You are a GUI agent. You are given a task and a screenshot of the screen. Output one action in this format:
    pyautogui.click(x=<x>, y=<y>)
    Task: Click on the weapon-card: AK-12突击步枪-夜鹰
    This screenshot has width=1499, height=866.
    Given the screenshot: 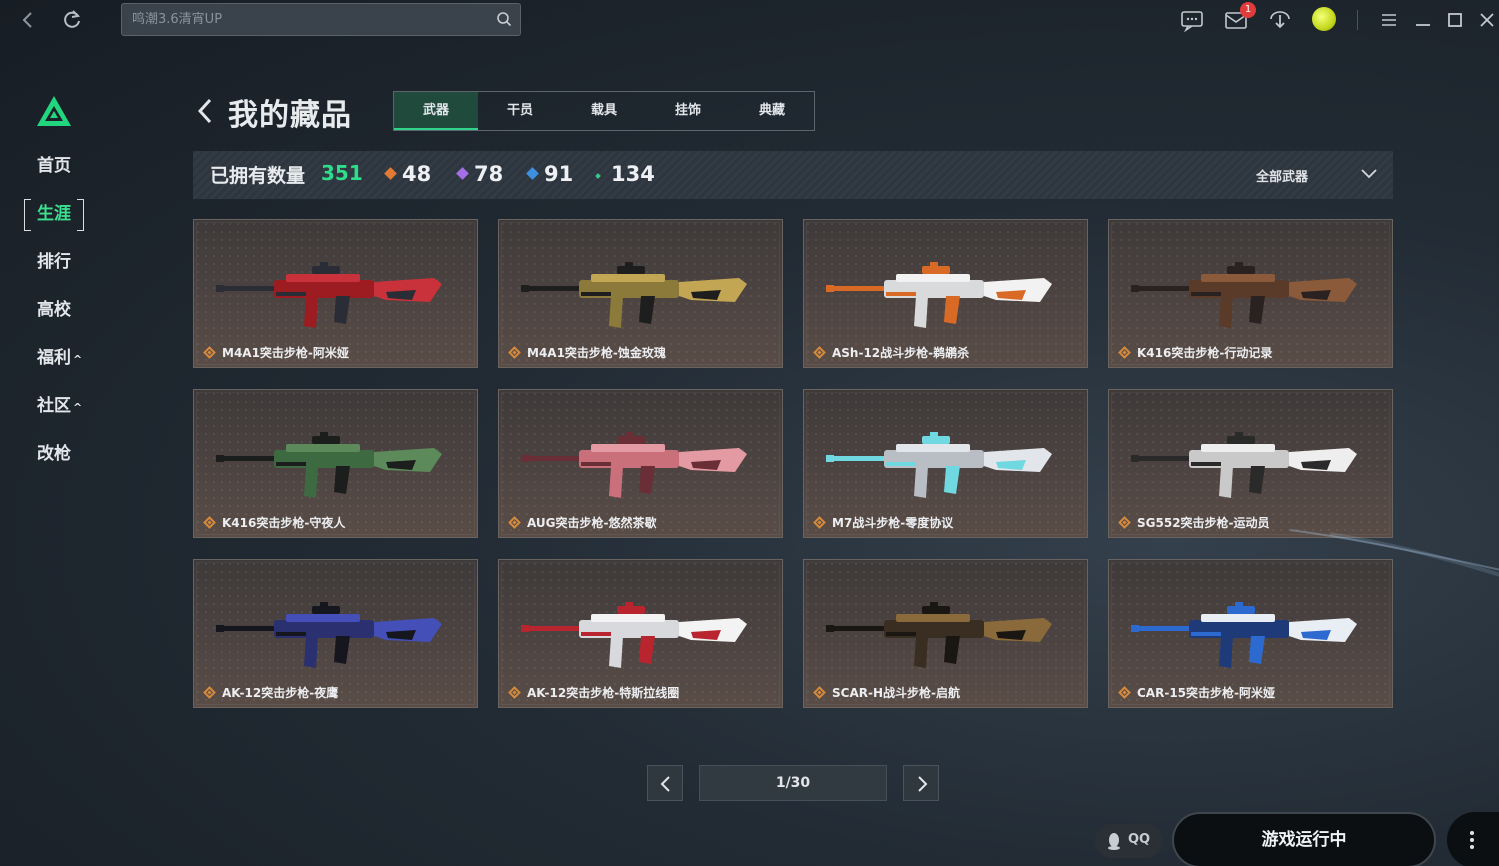 What is the action you would take?
    pyautogui.click(x=335, y=633)
    